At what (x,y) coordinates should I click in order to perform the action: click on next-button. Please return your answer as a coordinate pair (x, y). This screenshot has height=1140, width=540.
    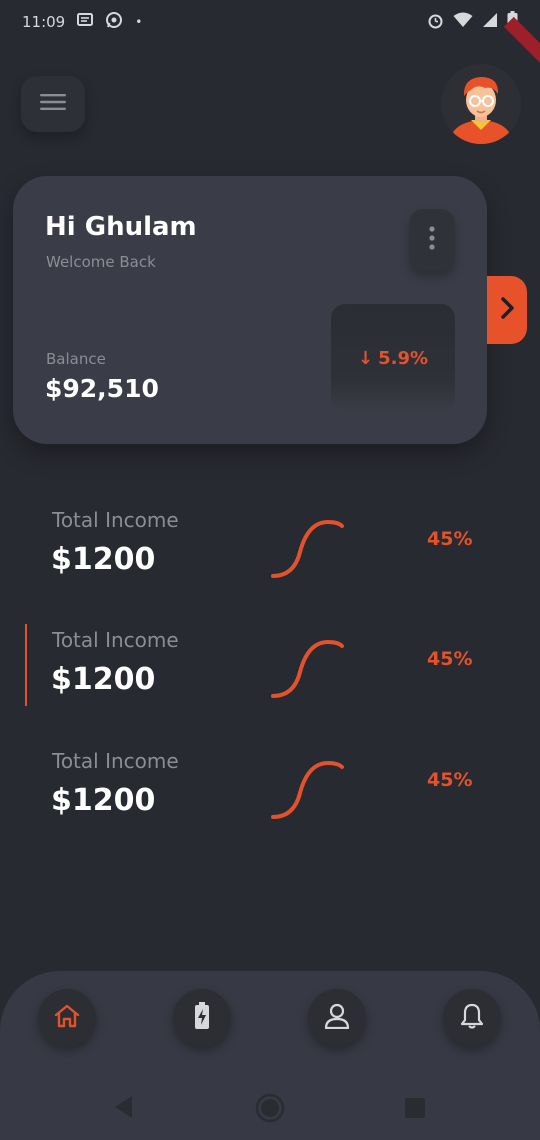
    Looking at the image, I should click on (507, 310).